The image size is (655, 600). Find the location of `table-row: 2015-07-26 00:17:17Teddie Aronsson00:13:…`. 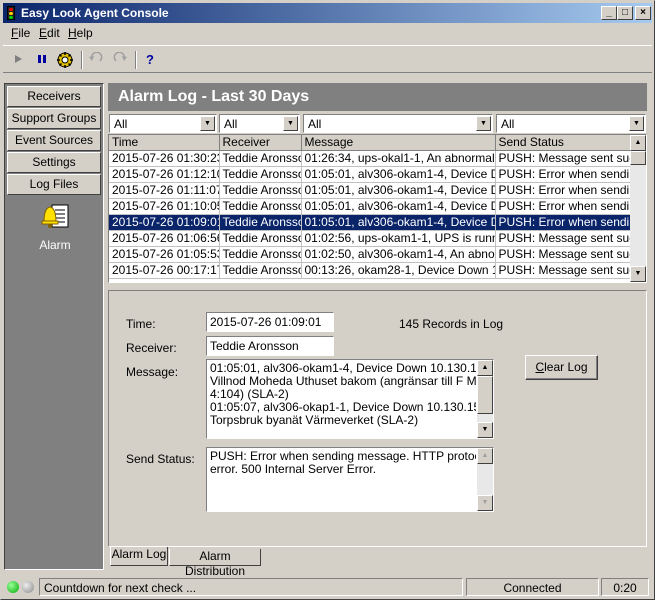

table-row: 2015-07-26 00:17:17Teddie Aronsson00:13:… is located at coordinates (370, 270).